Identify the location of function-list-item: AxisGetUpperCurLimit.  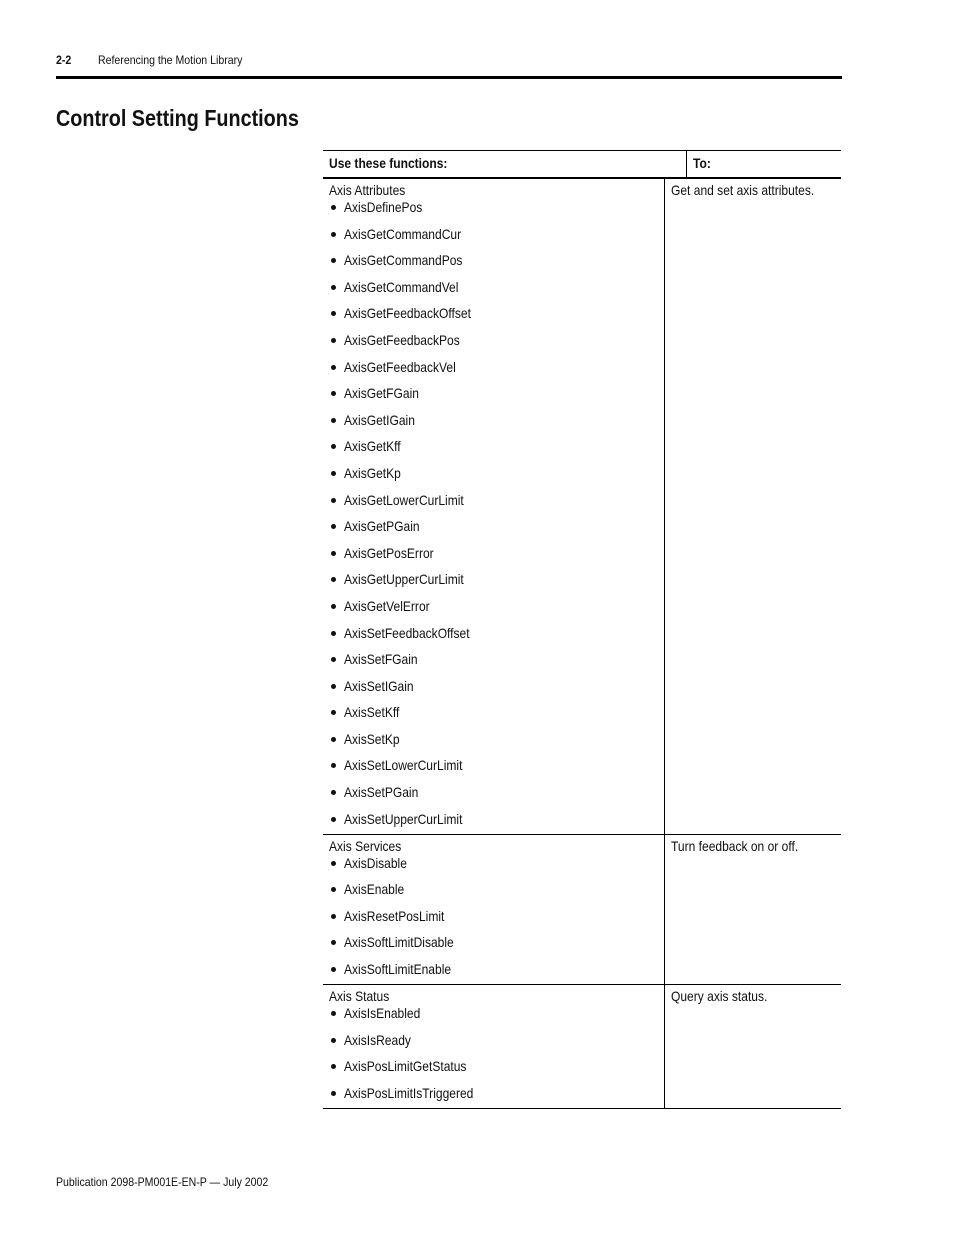
(496, 579).